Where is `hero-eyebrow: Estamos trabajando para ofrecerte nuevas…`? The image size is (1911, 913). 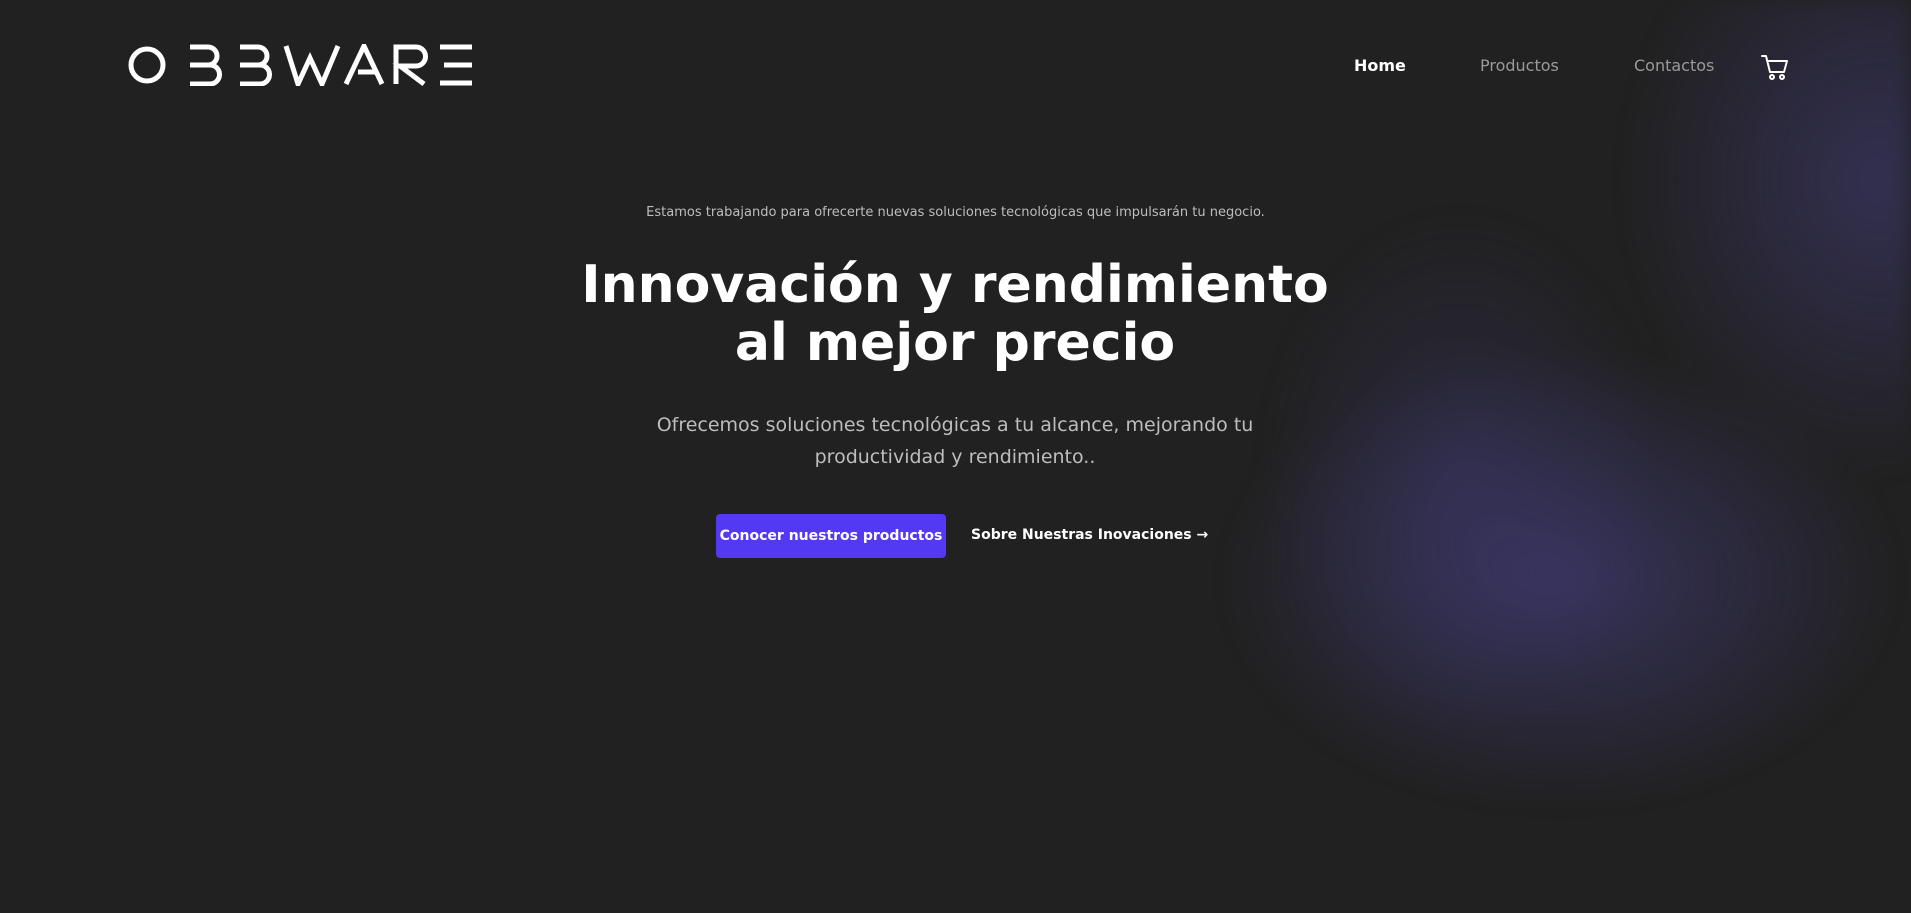
hero-eyebrow: Estamos trabajando para ofrecerte nuevas… is located at coordinates (955, 212).